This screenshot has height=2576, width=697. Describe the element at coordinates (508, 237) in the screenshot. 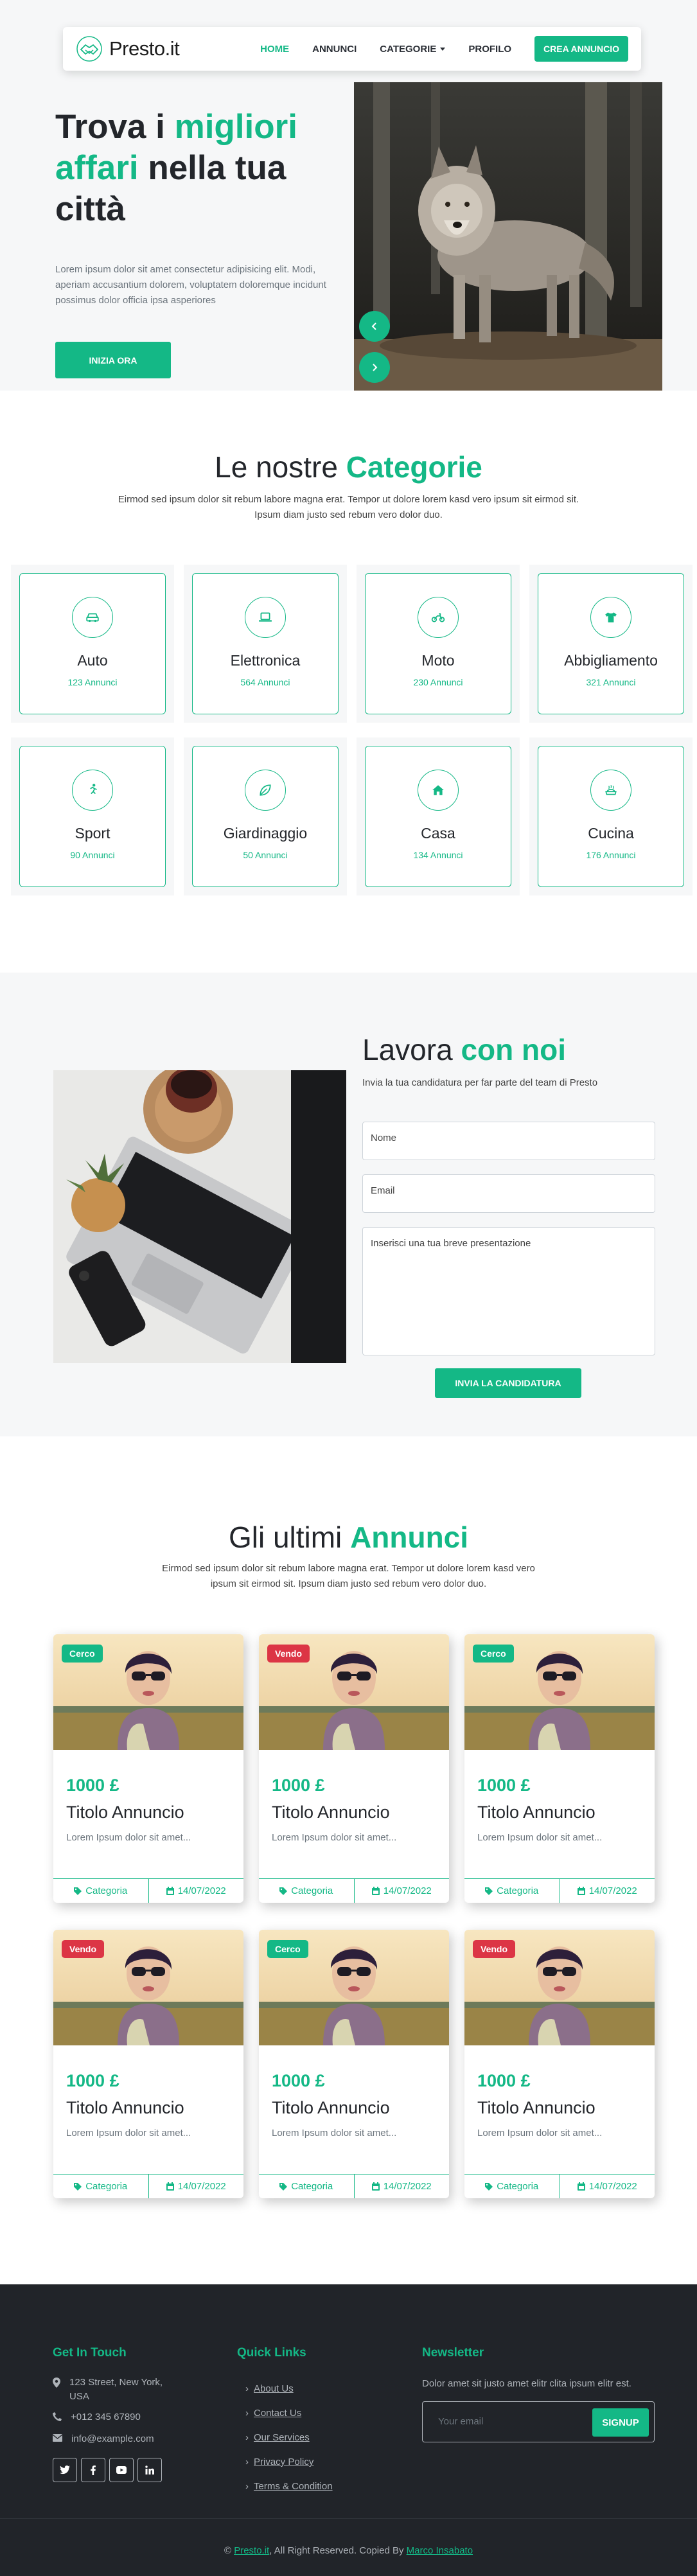

I see `hero-image-wolf` at that location.